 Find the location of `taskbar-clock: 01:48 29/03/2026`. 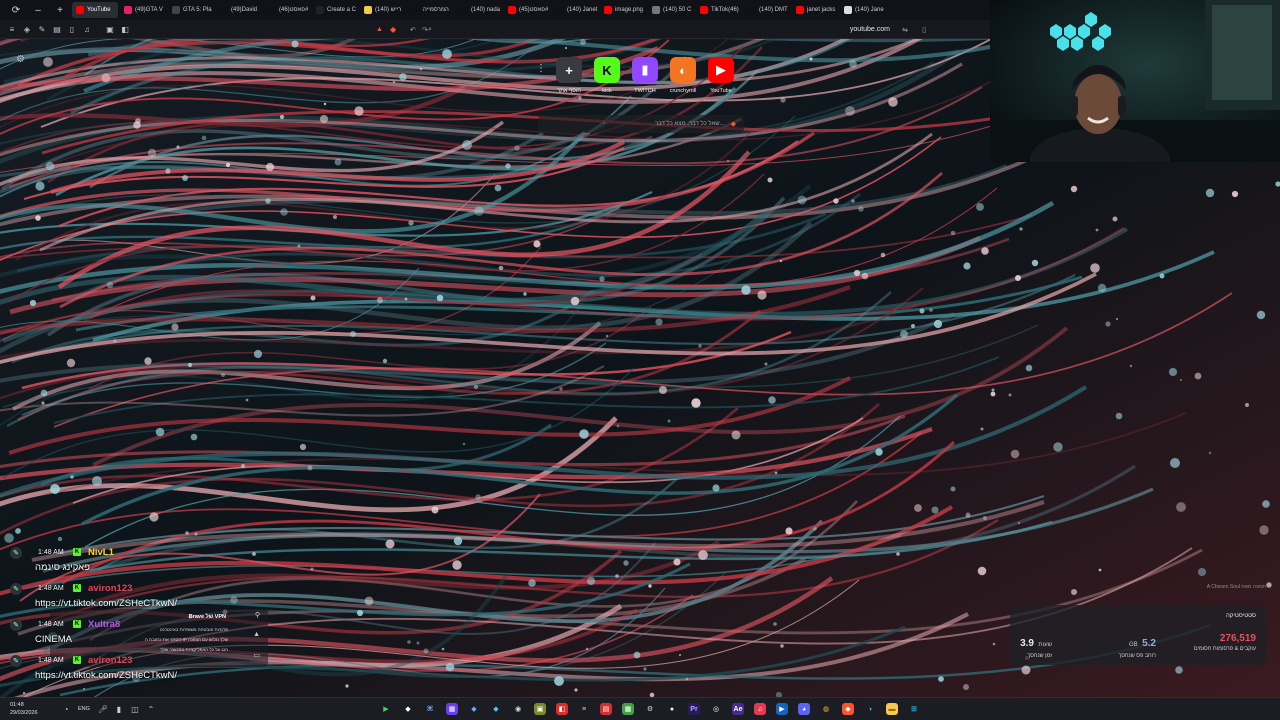

taskbar-clock: 01:48 29/03/2026 is located at coordinates (24, 709).